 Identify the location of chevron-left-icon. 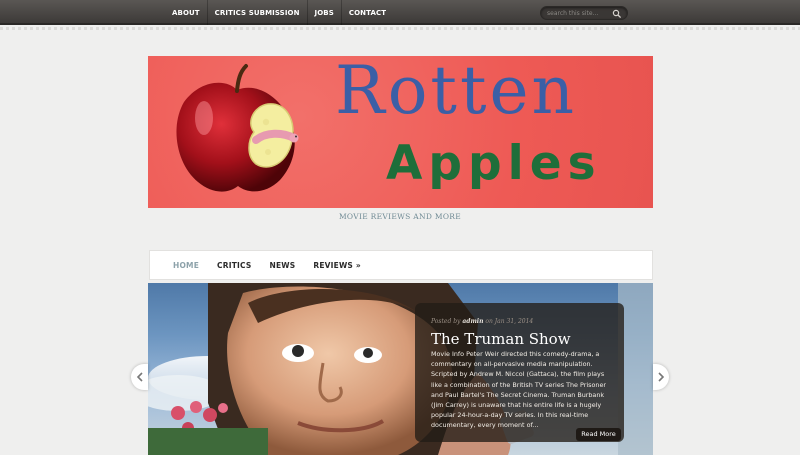
(139, 377).